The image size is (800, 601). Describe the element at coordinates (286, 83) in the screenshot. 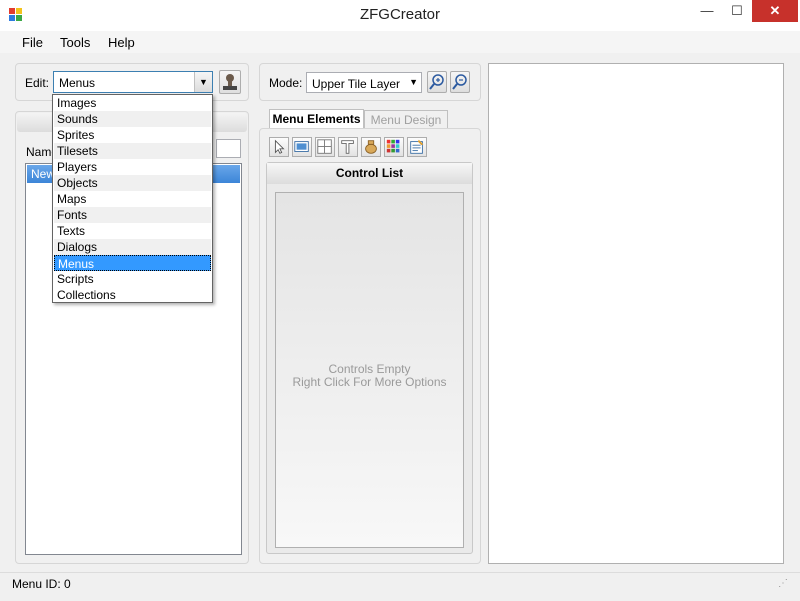

I see `mode-label: Mode:` at that location.